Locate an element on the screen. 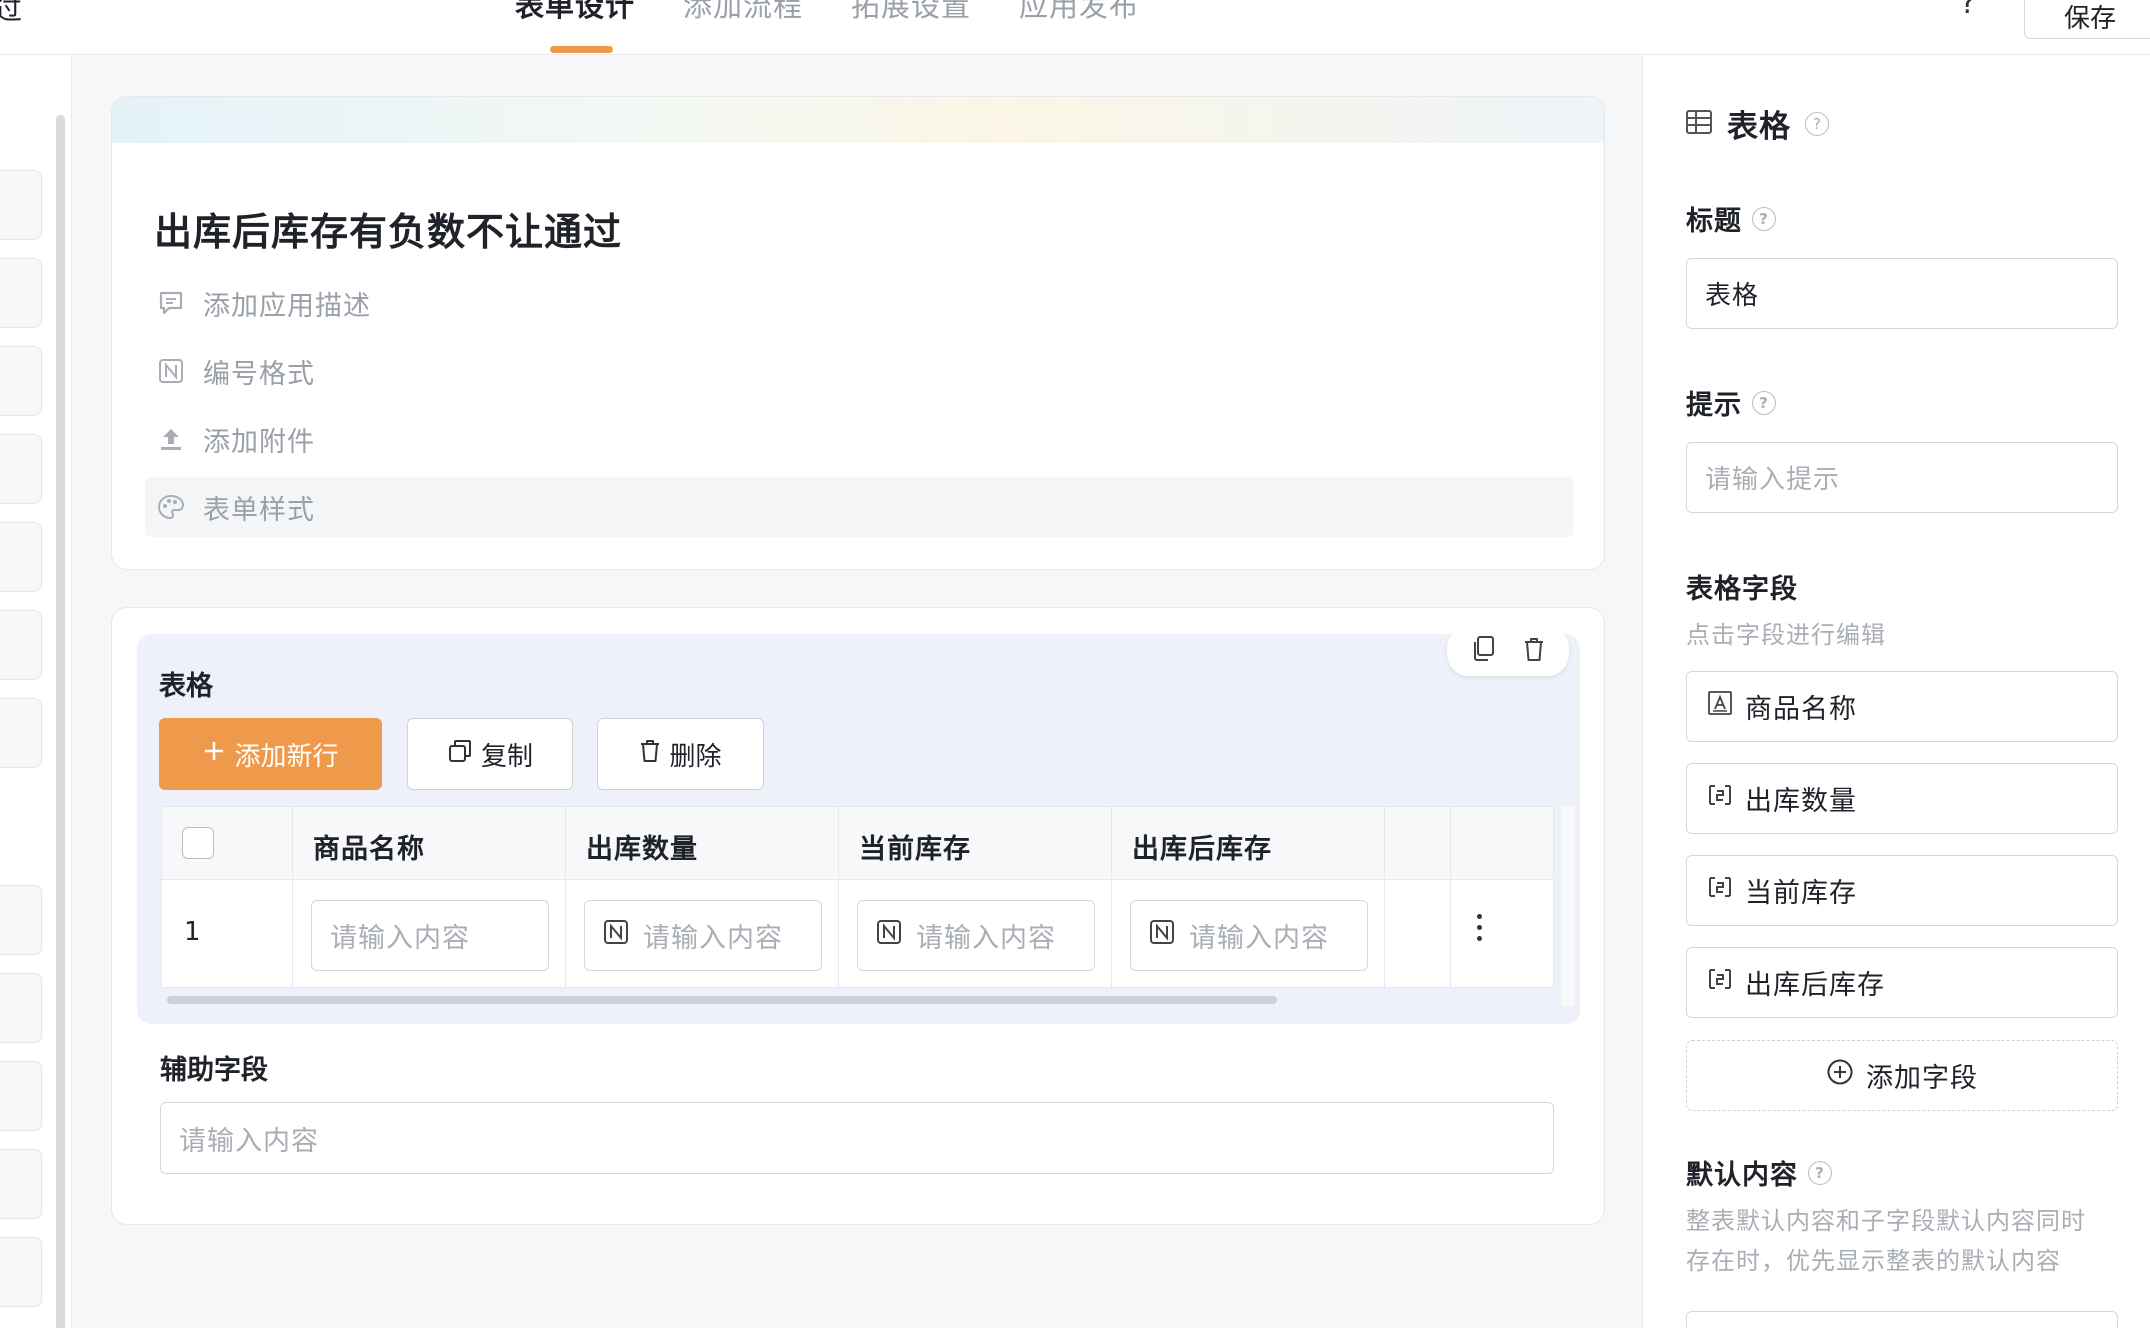 The height and width of the screenshot is (1328, 2150). add-attachment-option: 添加附件 is located at coordinates (859, 439).